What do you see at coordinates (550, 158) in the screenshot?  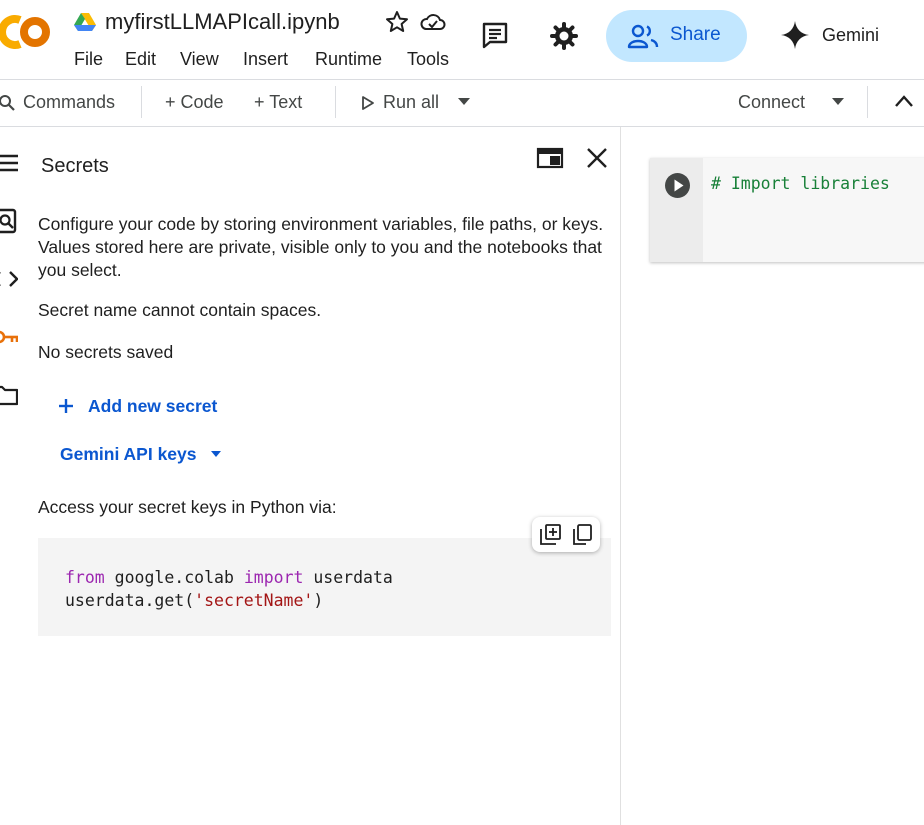 I see `open-in-tab-icon` at bounding box center [550, 158].